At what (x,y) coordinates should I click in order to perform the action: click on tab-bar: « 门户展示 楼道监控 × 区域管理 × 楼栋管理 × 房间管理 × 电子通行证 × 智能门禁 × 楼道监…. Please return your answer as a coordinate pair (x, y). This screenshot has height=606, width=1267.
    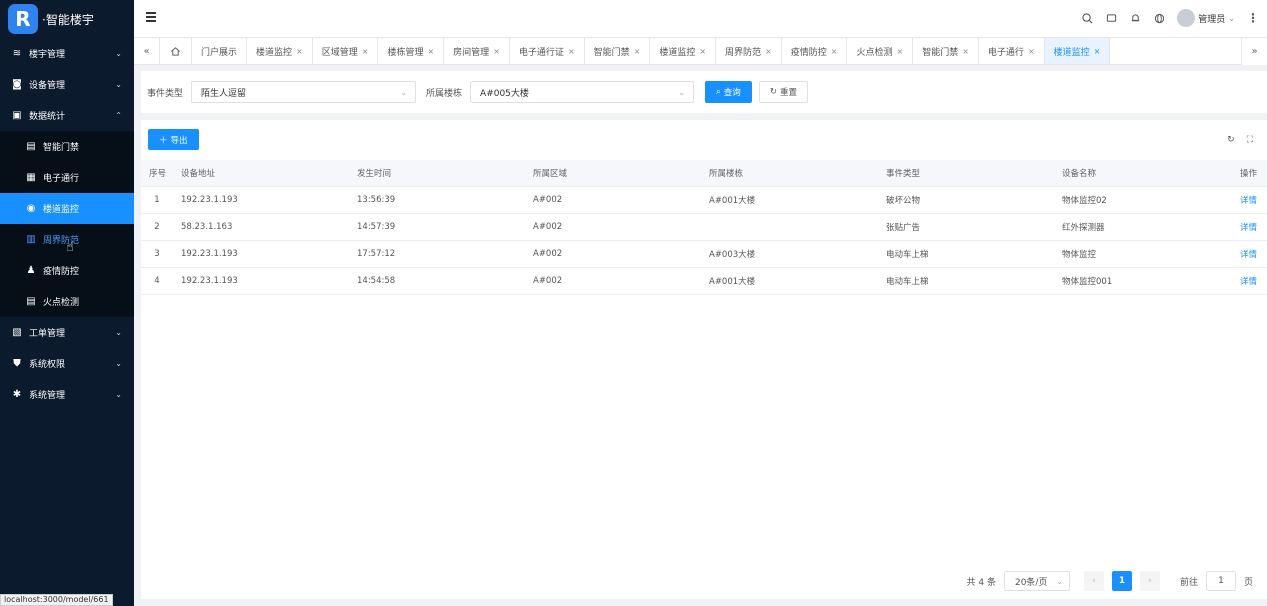
    Looking at the image, I should click on (700, 51).